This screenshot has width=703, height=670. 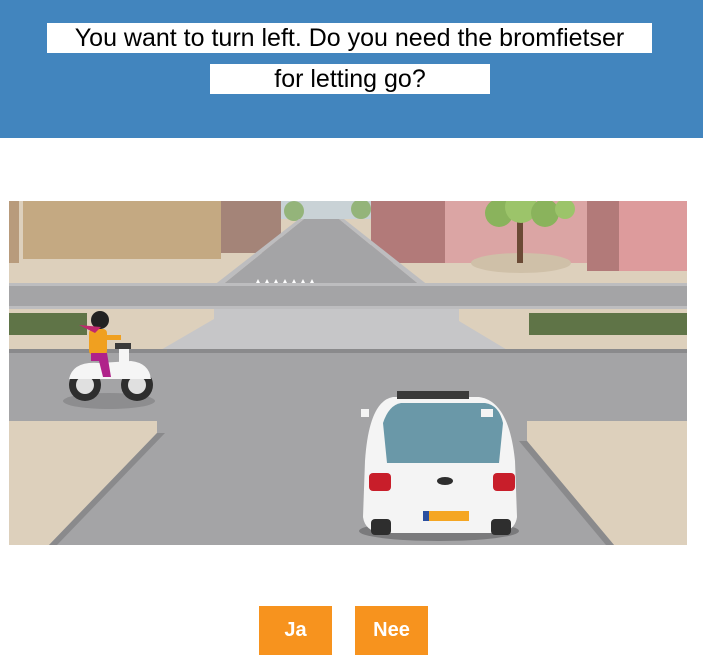 What do you see at coordinates (439, 466) in the screenshot?
I see `white-car-icon` at bounding box center [439, 466].